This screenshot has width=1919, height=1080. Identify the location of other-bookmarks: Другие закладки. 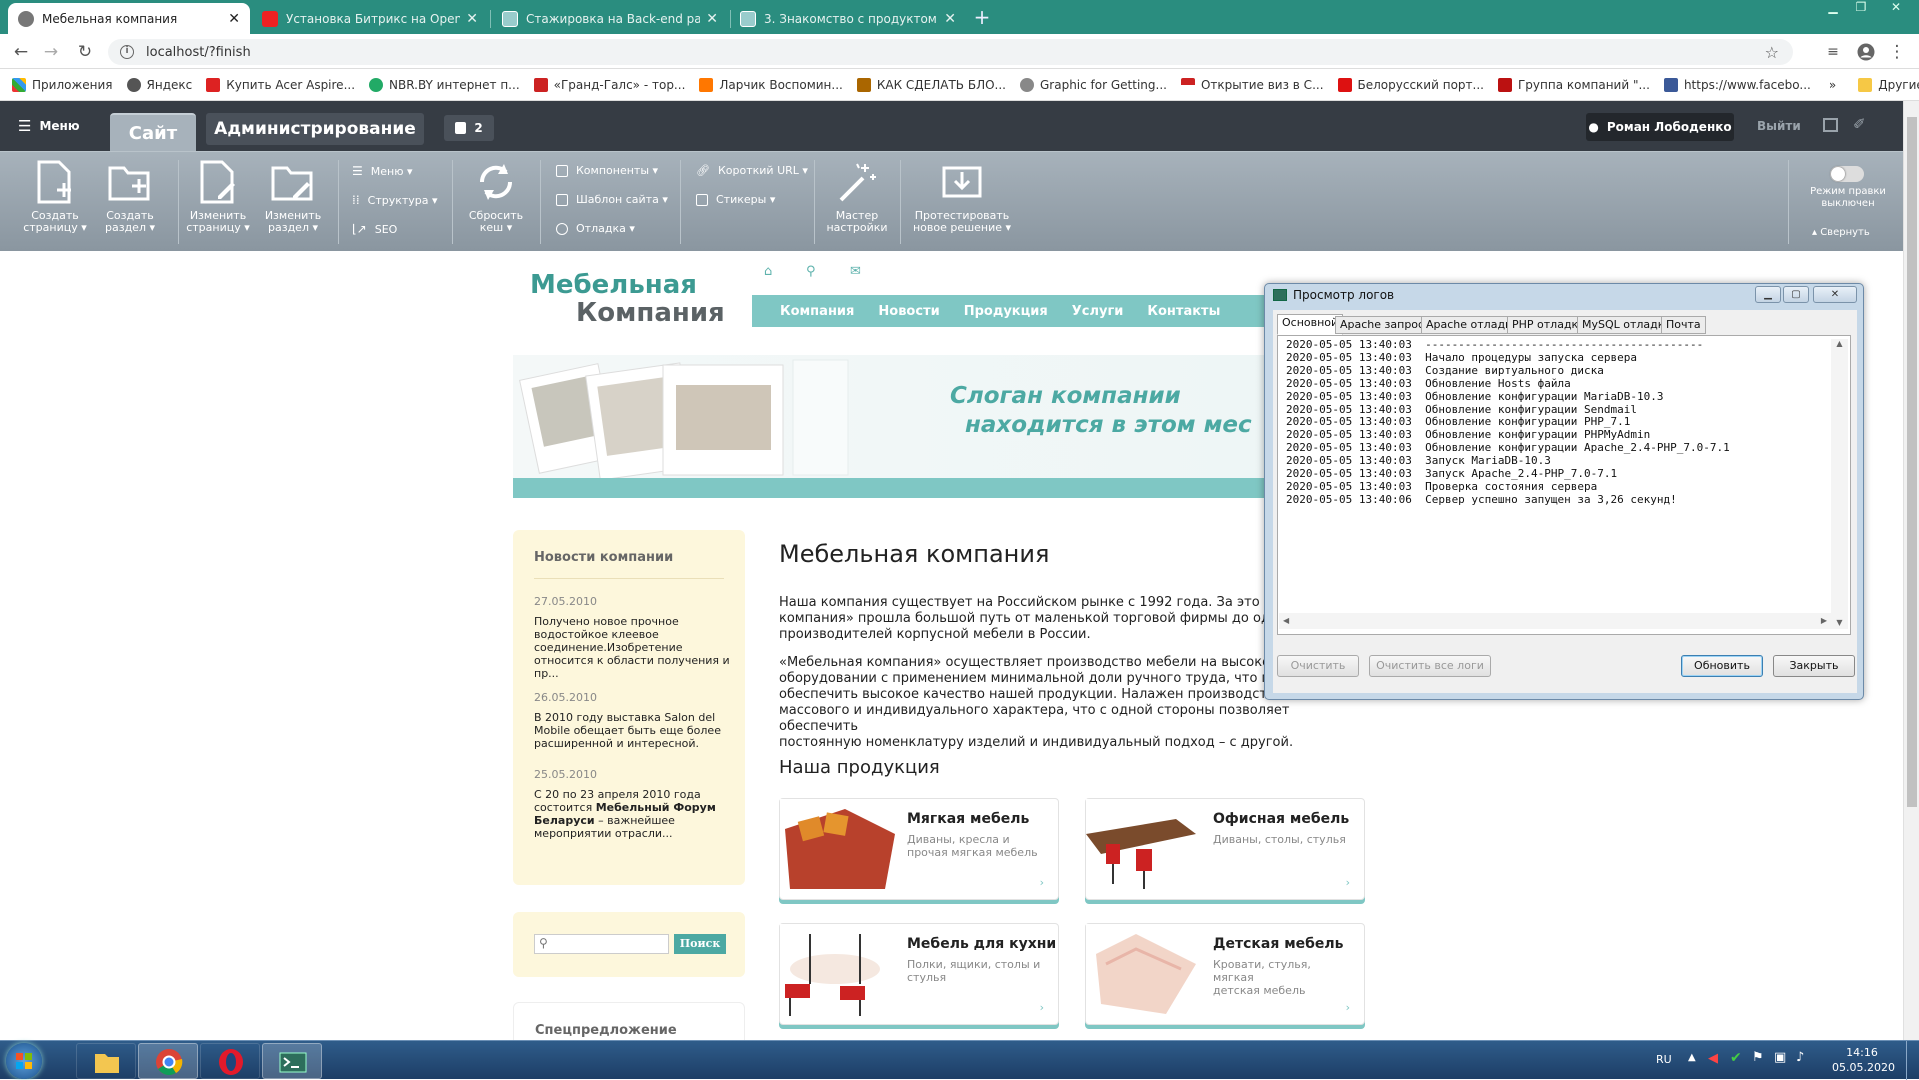
(1888, 84).